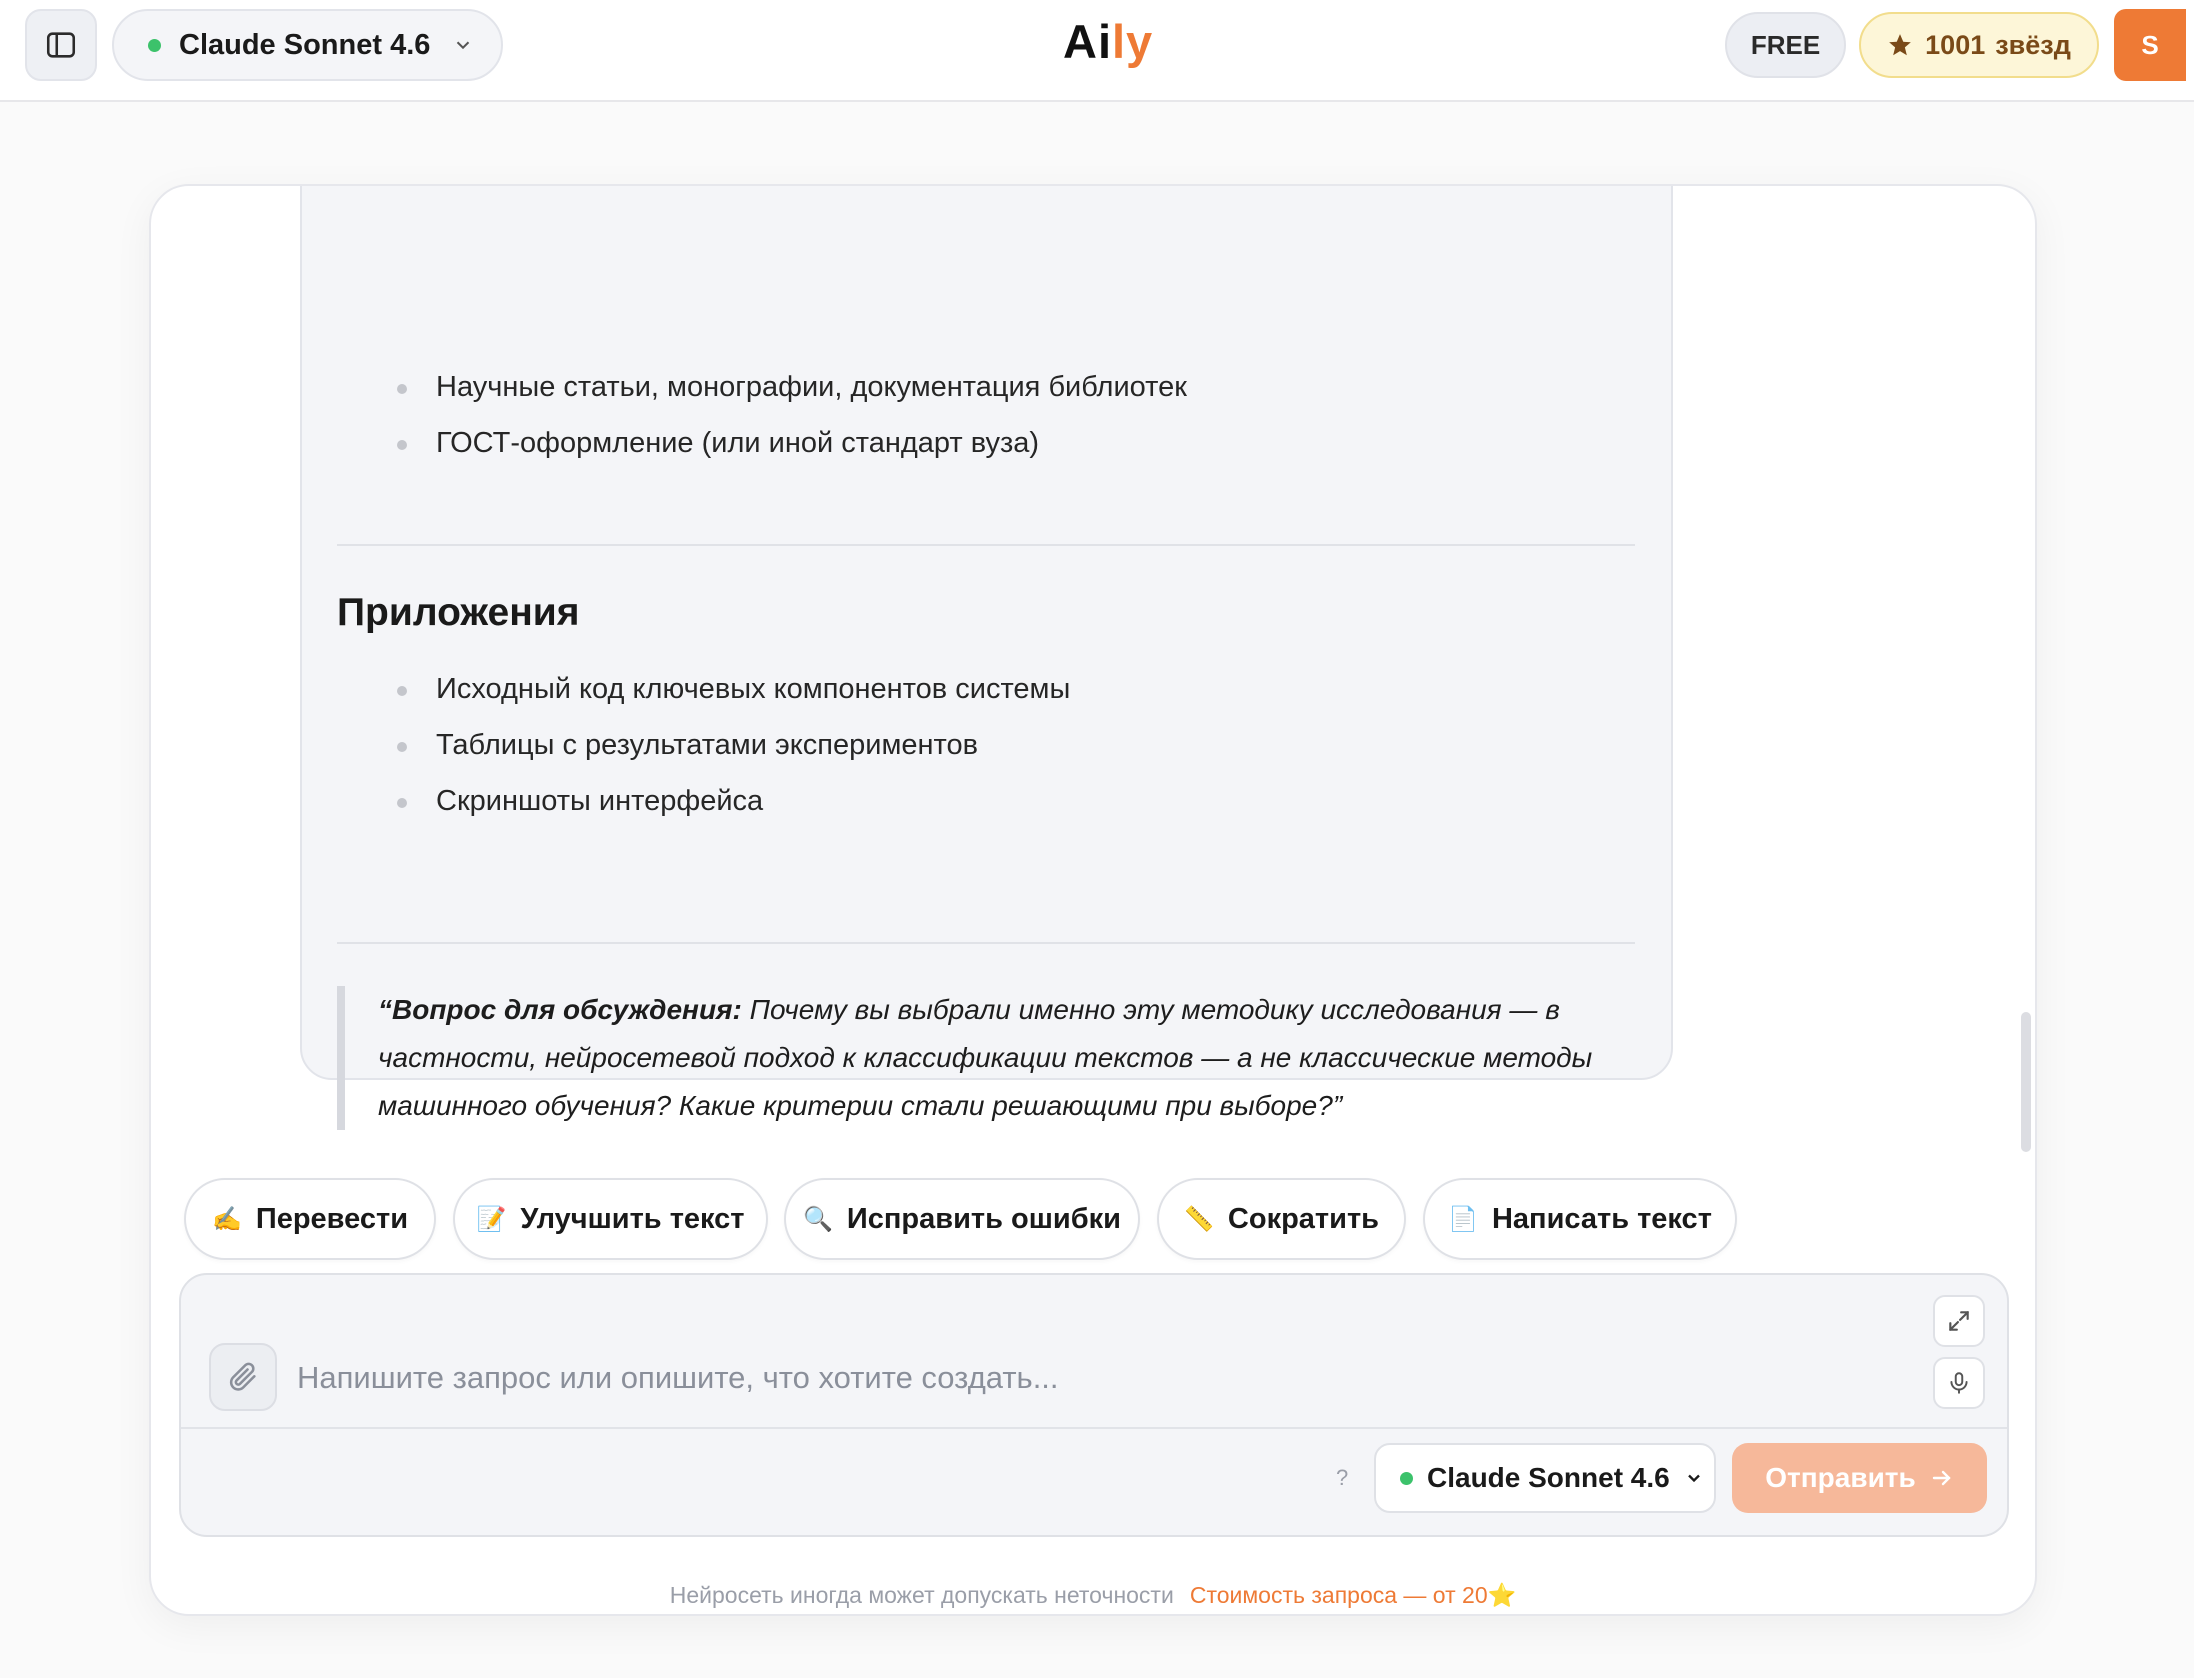  I want to click on stars-count: 1001, so click(1955, 44).